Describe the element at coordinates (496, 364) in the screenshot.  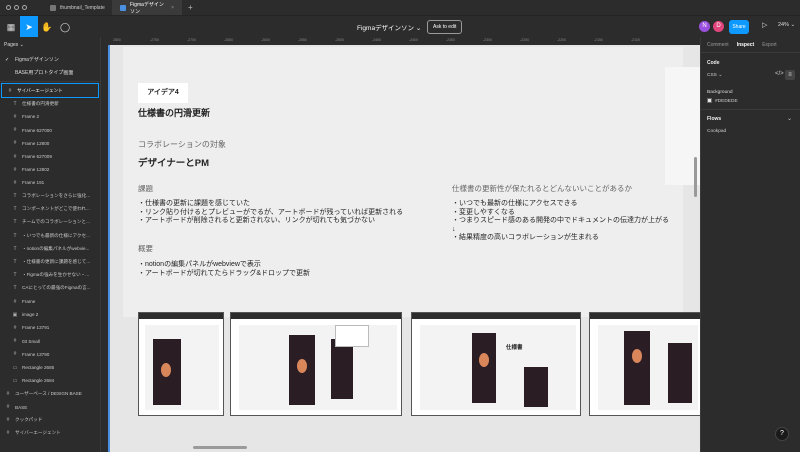
I see `screenshot-thumbnail: 仕様書` at that location.